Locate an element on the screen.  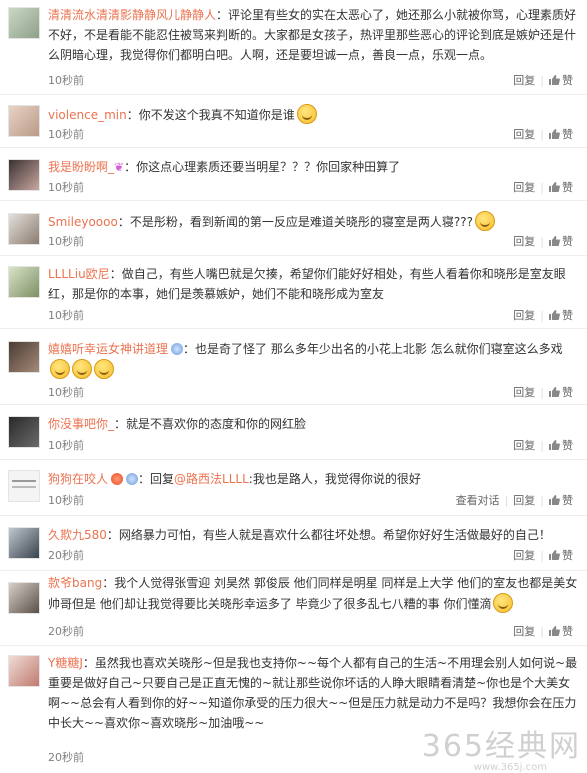
comment-text: ：不是彤粉，看到新闻的第一反应是难道关晓彤的寝室是两人寝??? is located at coordinates (295, 222).